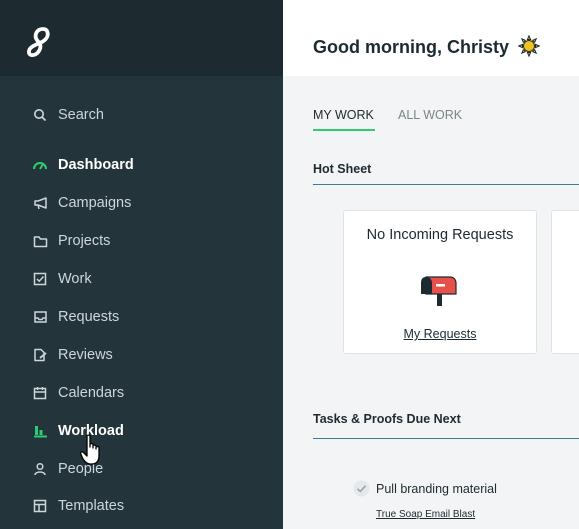 The image size is (579, 529). Describe the element at coordinates (40, 431) in the screenshot. I see `bar-chart-icon` at that location.